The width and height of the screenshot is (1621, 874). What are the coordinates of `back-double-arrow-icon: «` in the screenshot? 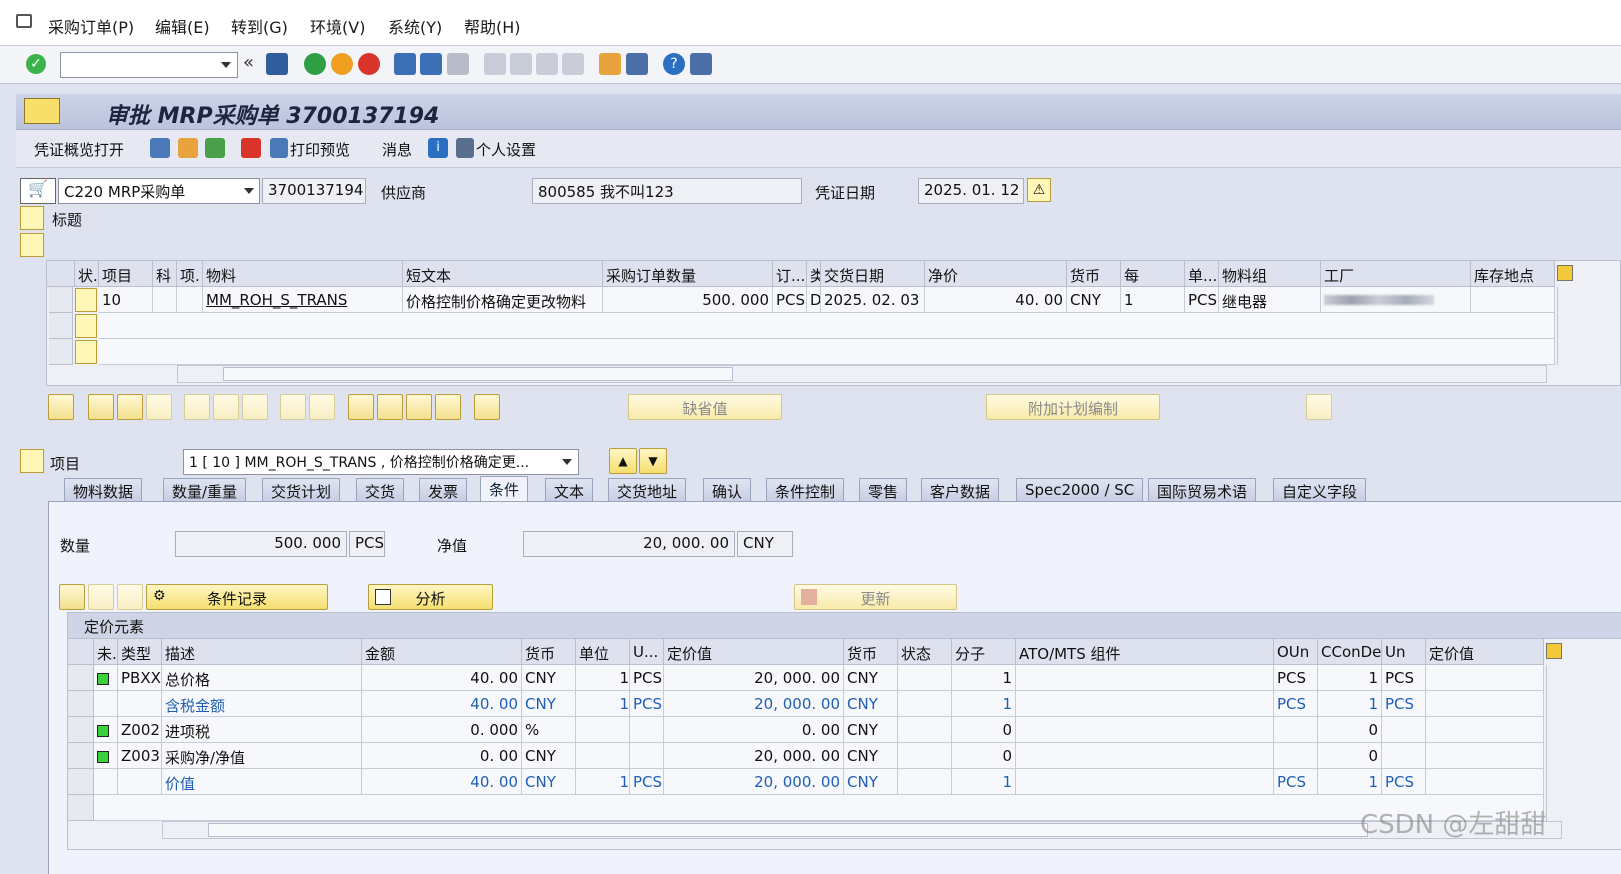 It's located at (248, 62).